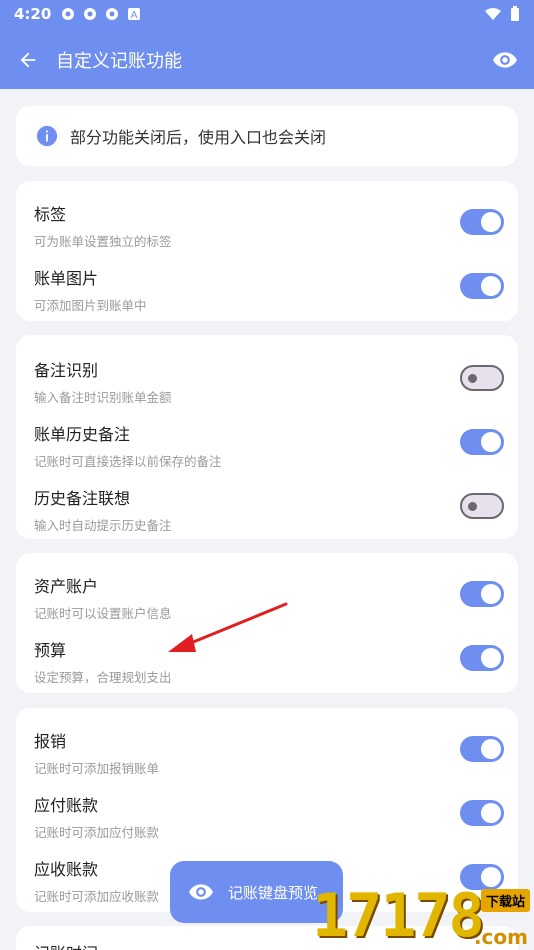 The image size is (534, 950). I want to click on setting-title: 报销, so click(50, 741).